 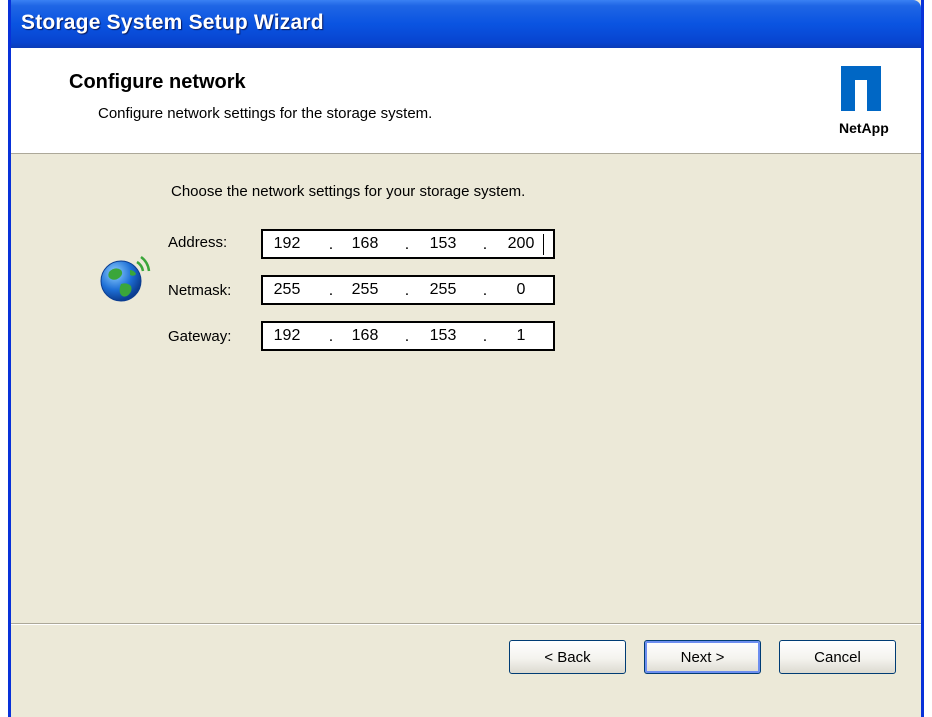 What do you see at coordinates (443, 244) in the screenshot?
I see `address-octet-3: 153` at bounding box center [443, 244].